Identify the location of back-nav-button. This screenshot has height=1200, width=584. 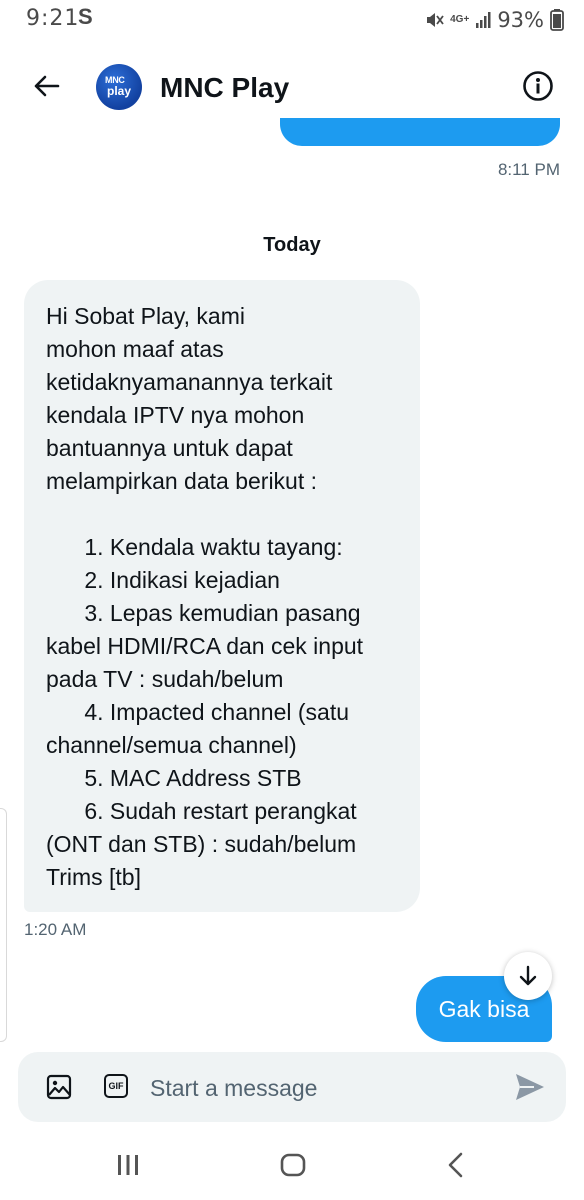
(456, 1167).